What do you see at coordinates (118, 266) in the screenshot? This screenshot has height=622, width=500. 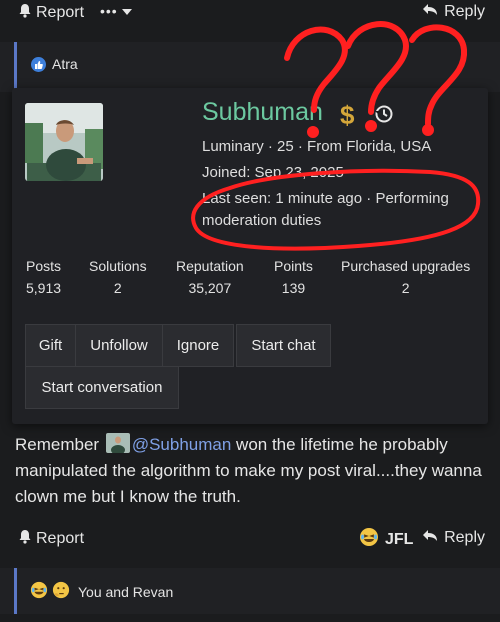 I see `stat-label: Solutions` at bounding box center [118, 266].